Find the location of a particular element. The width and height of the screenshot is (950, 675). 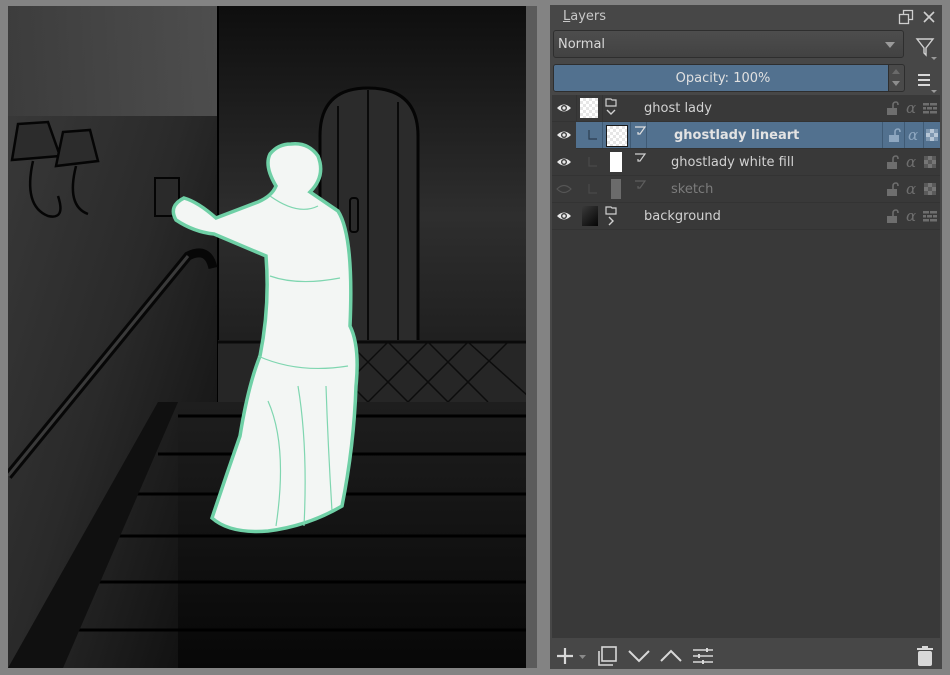

layer-name: ghostlady lineart is located at coordinates (736, 135).